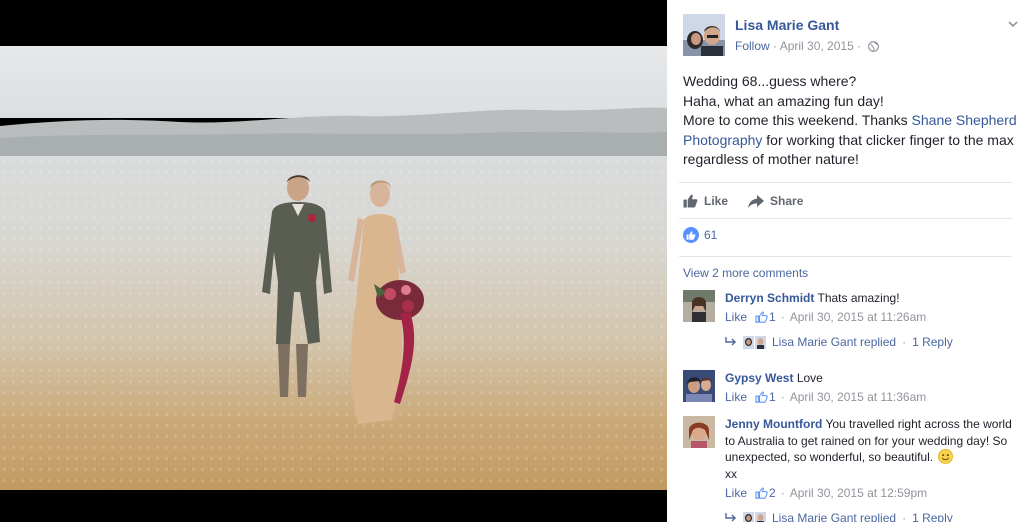 Image resolution: width=1024 pixels, height=522 pixels. What do you see at coordinates (874, 46) in the screenshot?
I see `globe-icon` at bounding box center [874, 46].